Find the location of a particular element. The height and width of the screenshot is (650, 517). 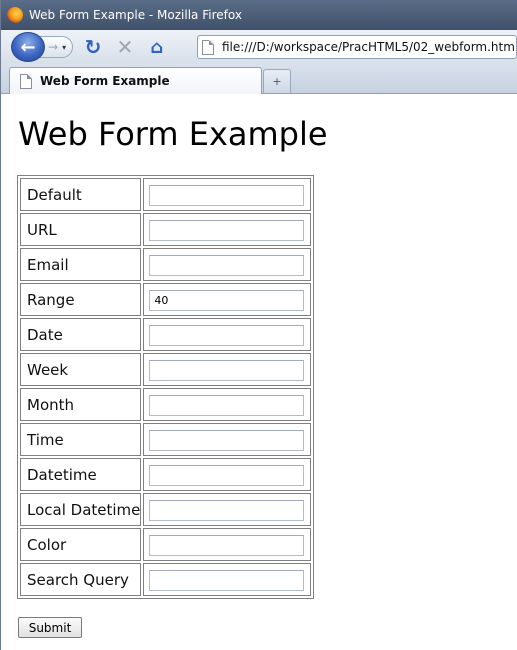

home-icon: ⌂ is located at coordinates (157, 47).